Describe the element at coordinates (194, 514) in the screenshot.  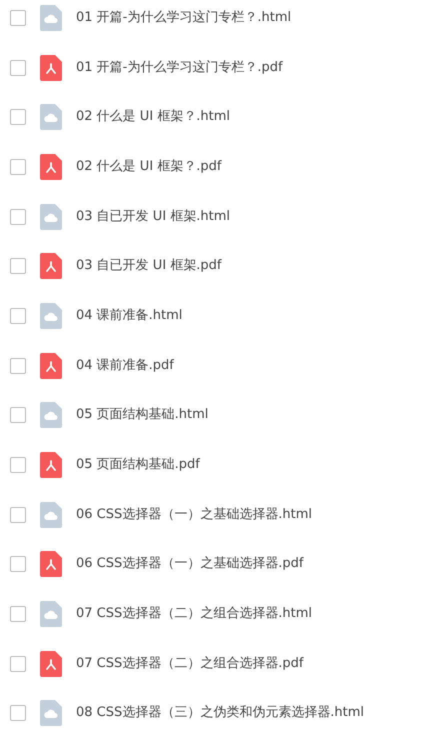
I see `file-name: 06 CSS选择器（一）之基础选择器.html` at that location.